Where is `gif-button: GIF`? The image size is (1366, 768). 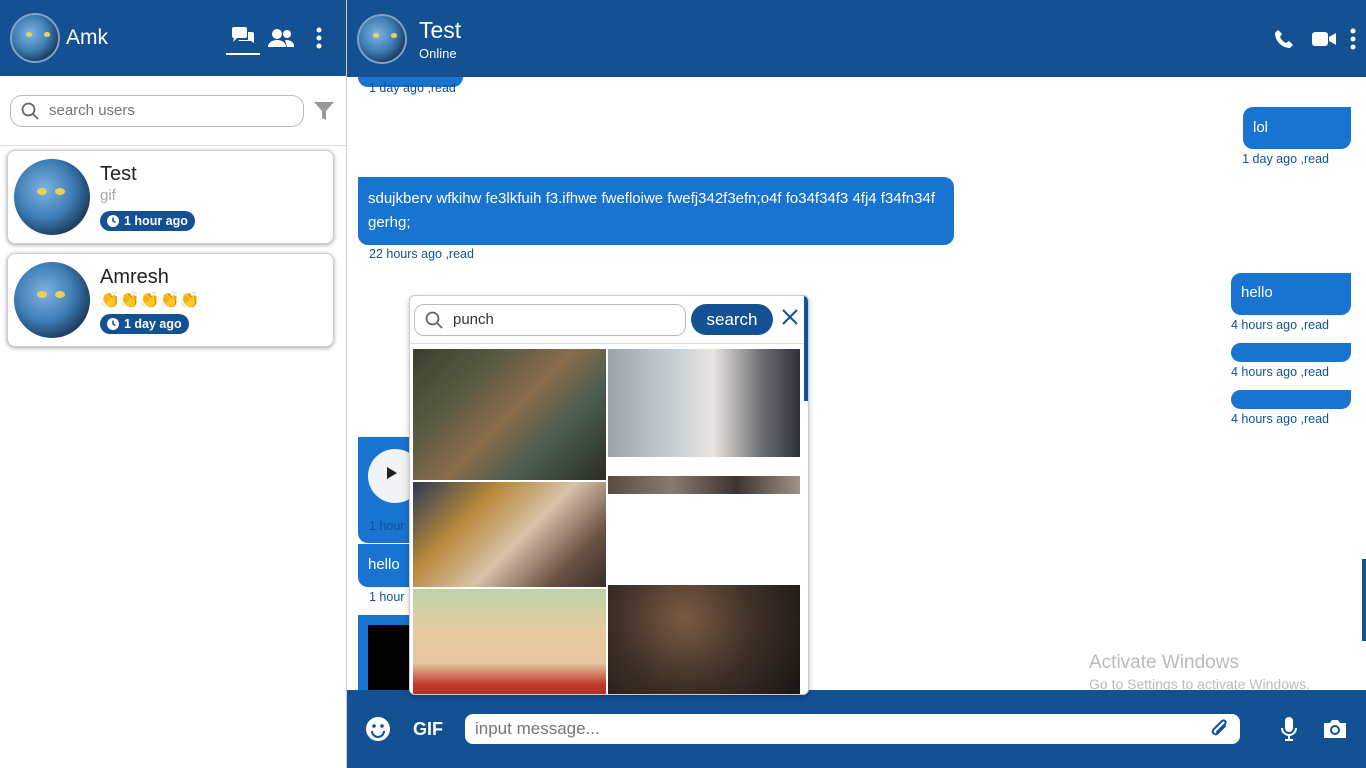
gif-button: GIF is located at coordinates (428, 729).